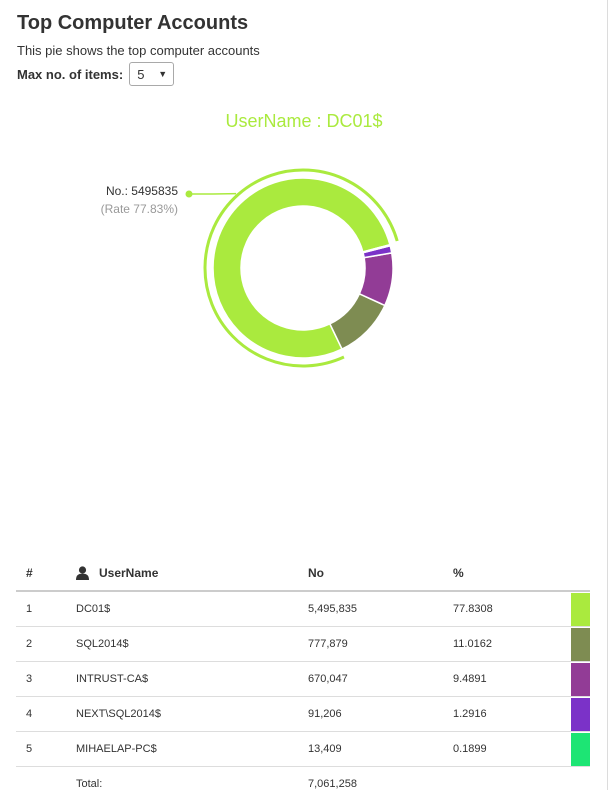 This screenshot has width=610, height=801. What do you see at coordinates (46, 749) in the screenshot?
I see `cell-num: 5` at bounding box center [46, 749].